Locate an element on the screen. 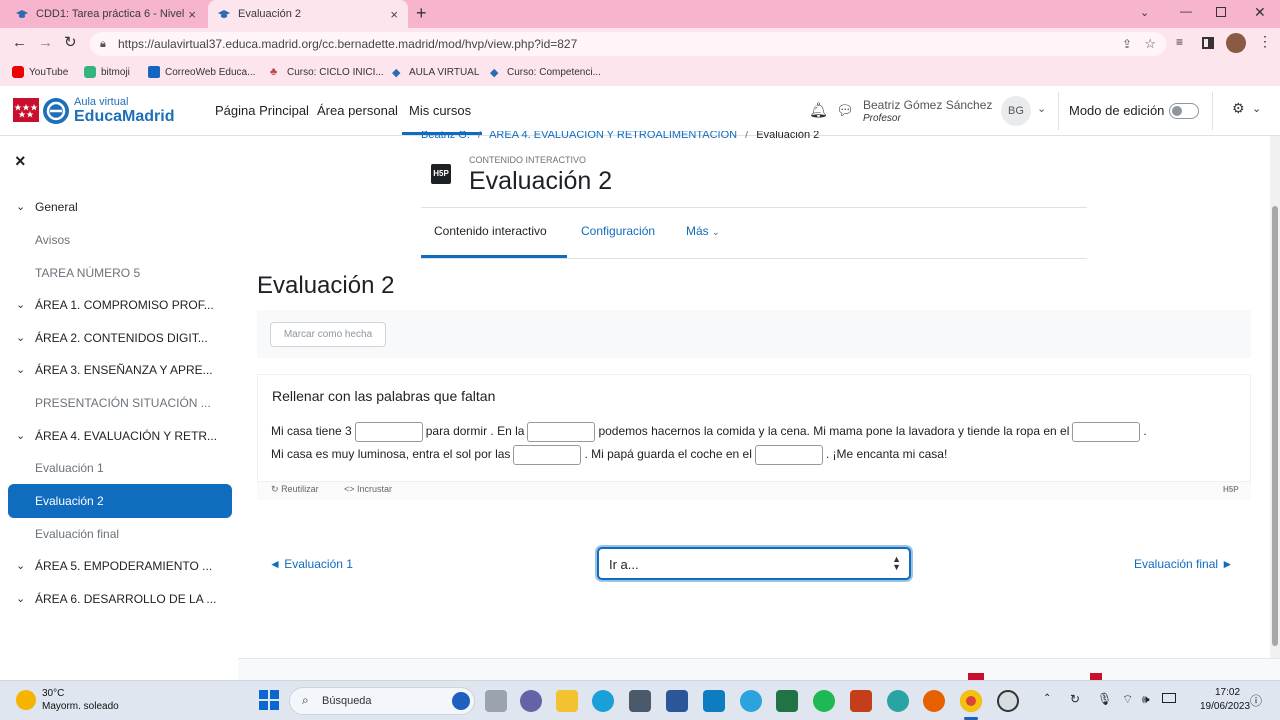 Image resolution: width=1280 pixels, height=720 pixels. clock-time: 17:02 is located at coordinates (1227, 692).